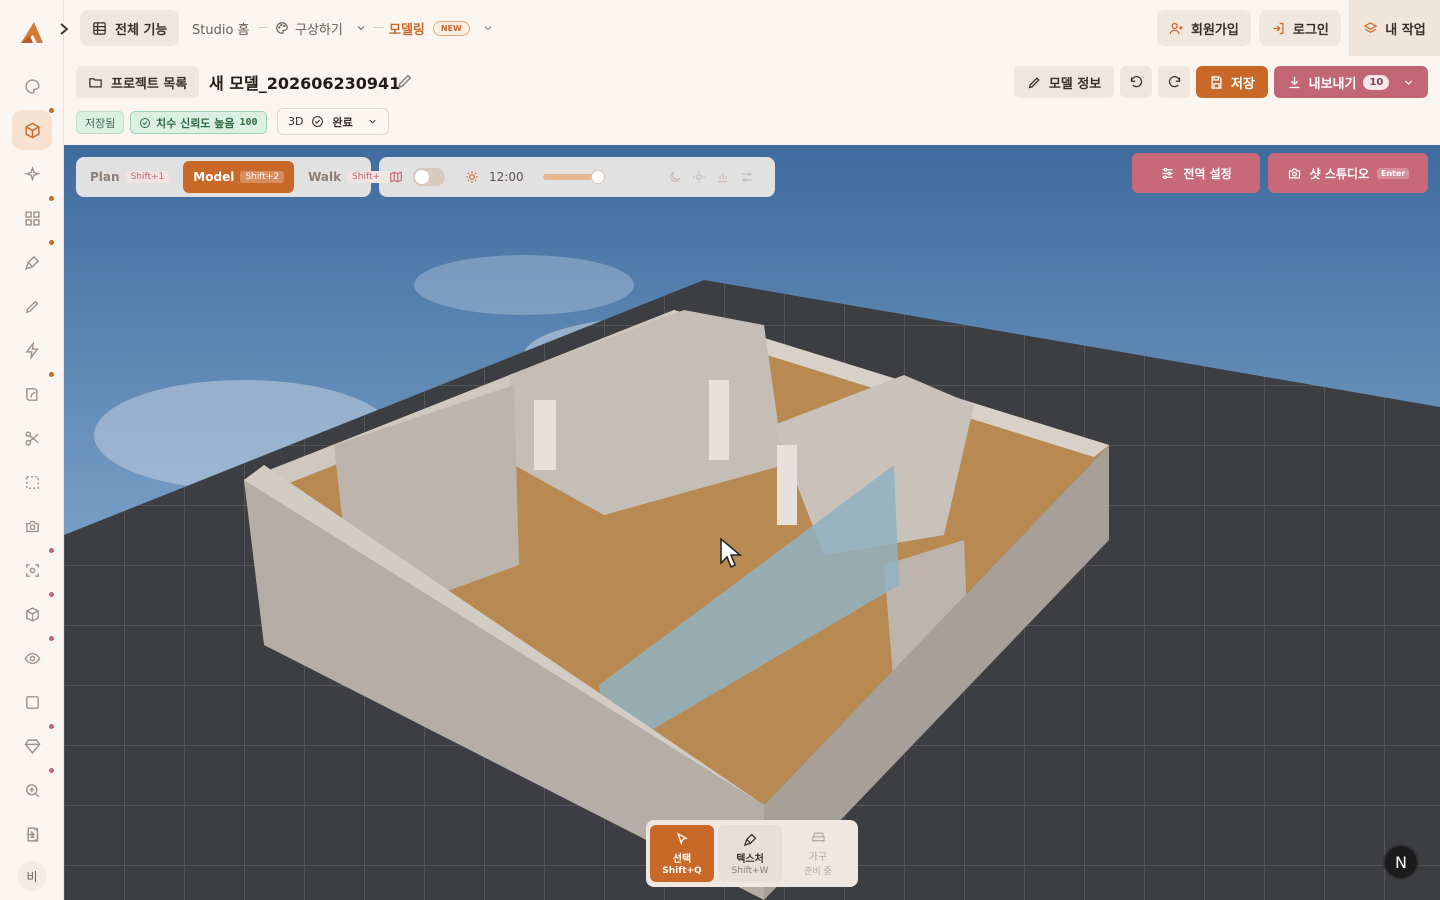 The height and width of the screenshot is (900, 1440). I want to click on eye-icon, so click(32, 658).